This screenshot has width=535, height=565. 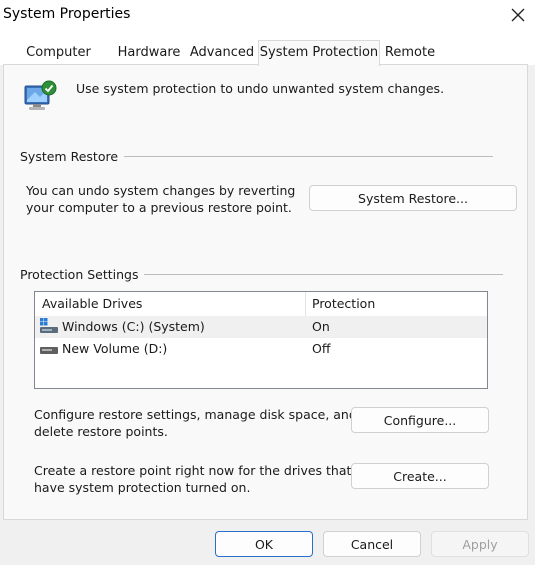 What do you see at coordinates (264, 544) in the screenshot?
I see `ok-button: OK` at bounding box center [264, 544].